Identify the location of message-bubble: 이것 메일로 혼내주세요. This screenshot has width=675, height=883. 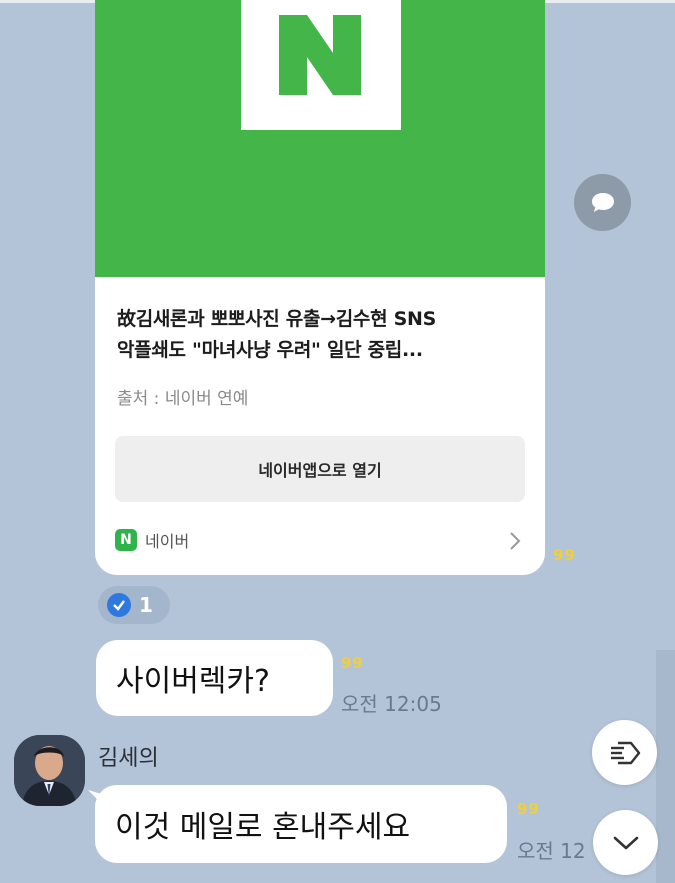
(301, 824).